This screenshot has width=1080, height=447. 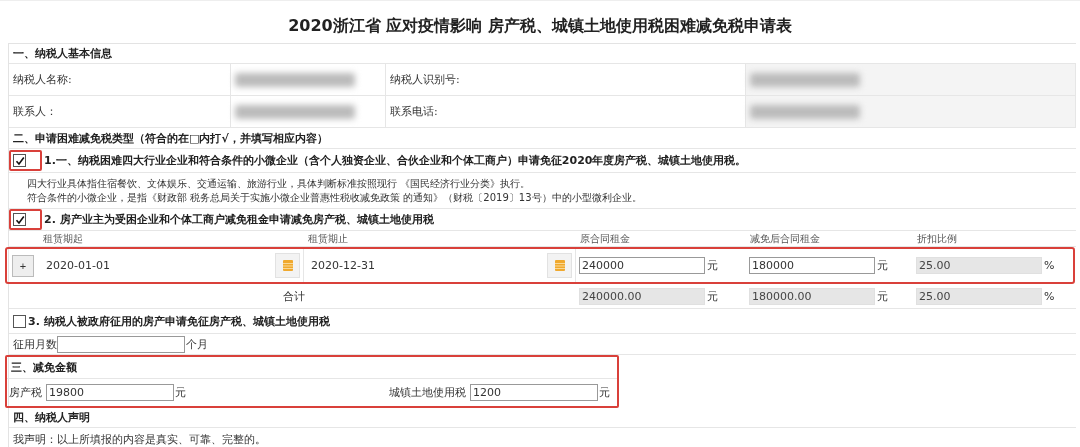 I want to click on field-label: 联系电话:, so click(x=414, y=111).